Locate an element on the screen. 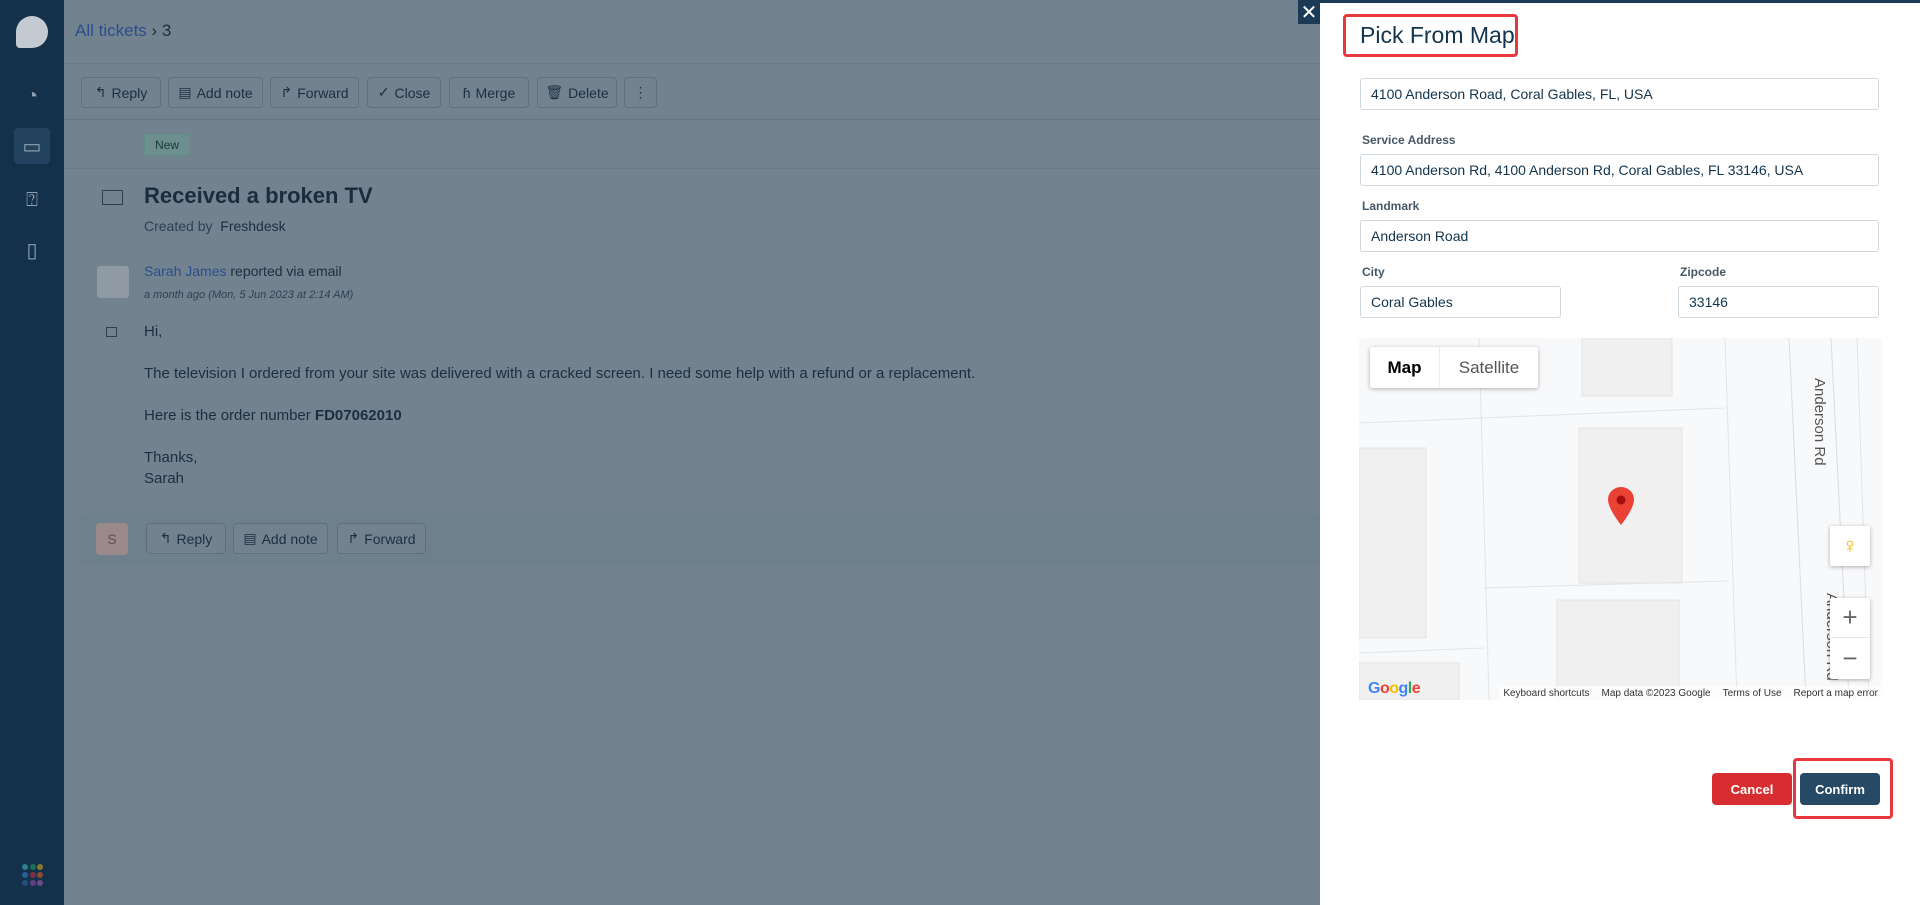 This screenshot has width=1920, height=905. landmark-label: Landmark is located at coordinates (1391, 206).